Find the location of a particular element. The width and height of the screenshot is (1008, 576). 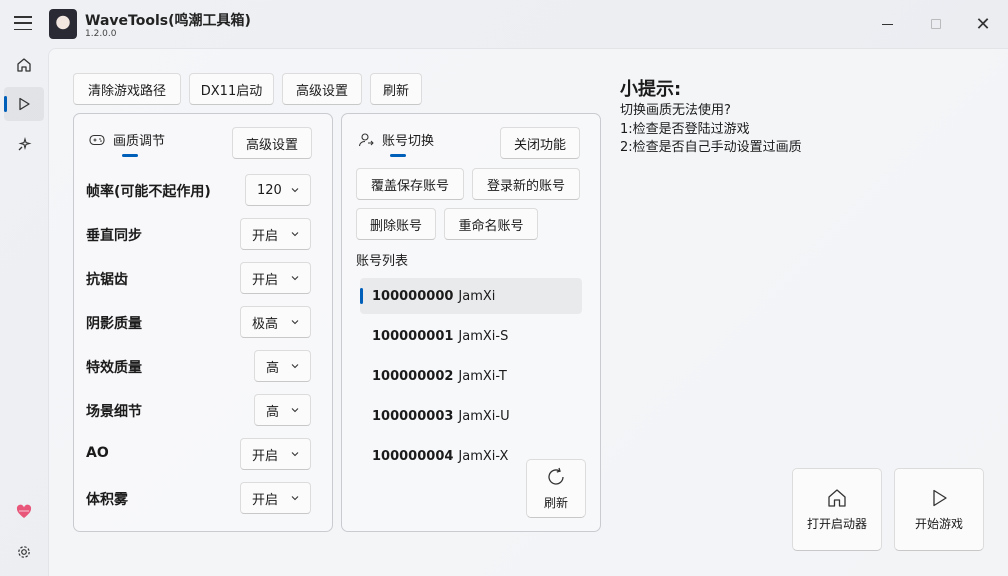

setting-label-fps: 帧率(可能不起作用) is located at coordinates (148, 192).